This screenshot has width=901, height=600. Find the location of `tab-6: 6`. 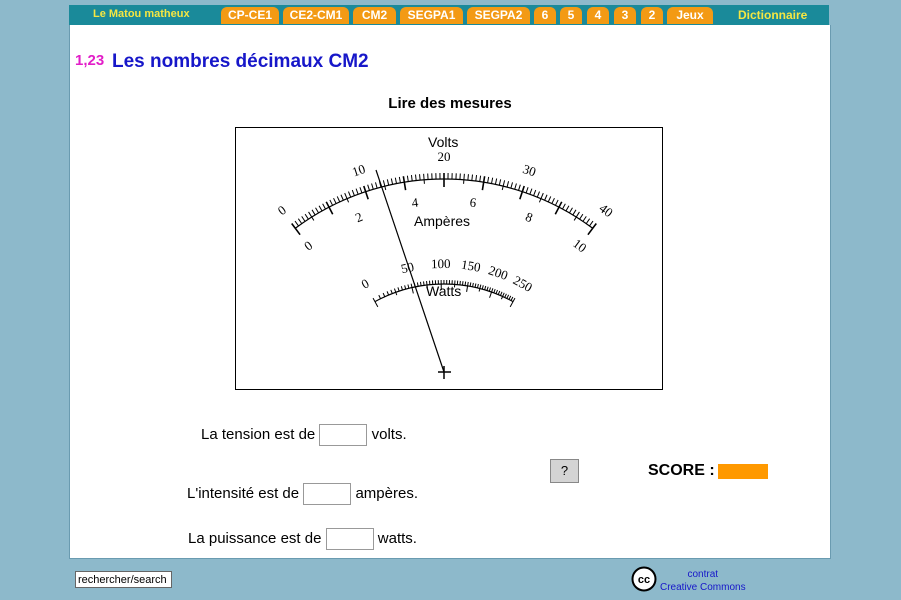

tab-6: 6 is located at coordinates (545, 15).